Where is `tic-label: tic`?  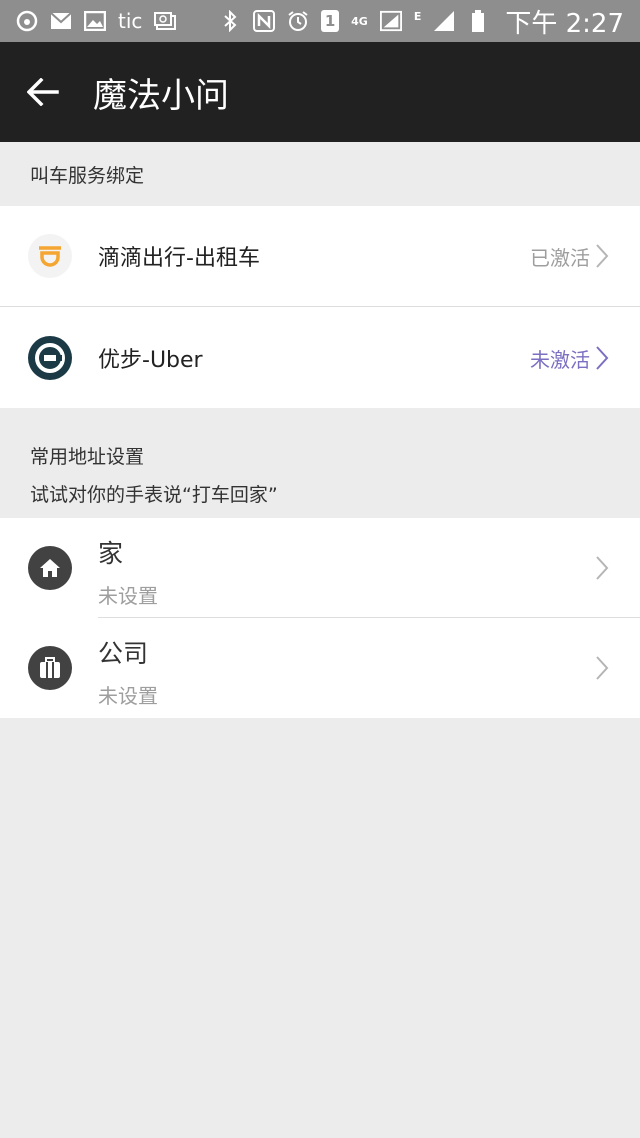
tic-label: tic is located at coordinates (130, 21).